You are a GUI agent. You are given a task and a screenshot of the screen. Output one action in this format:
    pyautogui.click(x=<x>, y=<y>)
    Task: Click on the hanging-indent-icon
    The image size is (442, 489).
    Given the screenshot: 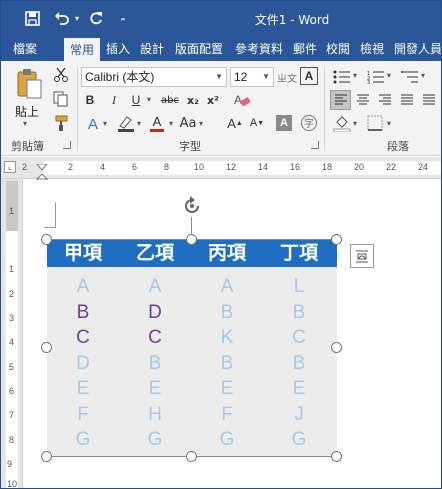 What is the action you would take?
    pyautogui.click(x=42, y=176)
    